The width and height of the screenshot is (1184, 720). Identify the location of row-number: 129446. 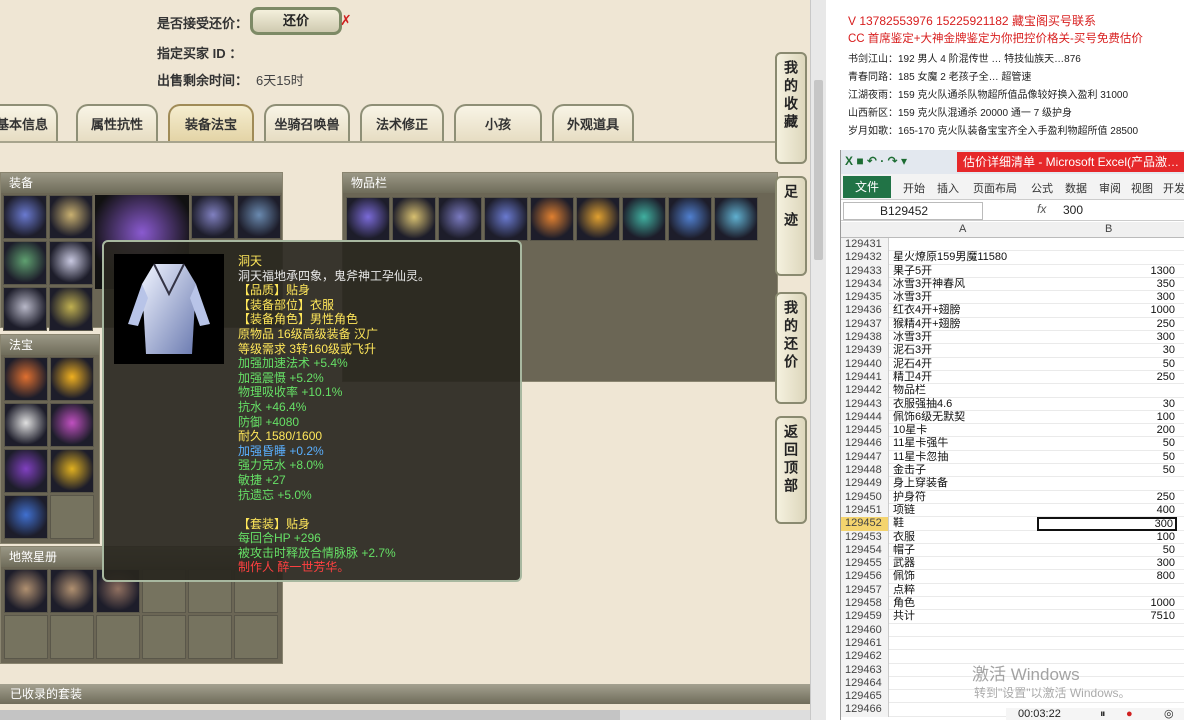
(865, 444).